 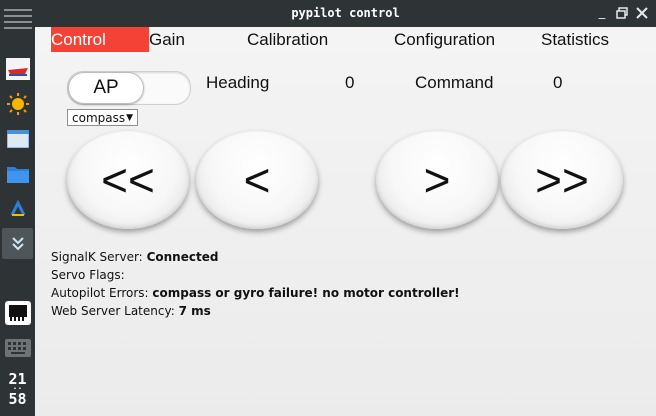 I want to click on sun-icon, so click(x=17, y=103).